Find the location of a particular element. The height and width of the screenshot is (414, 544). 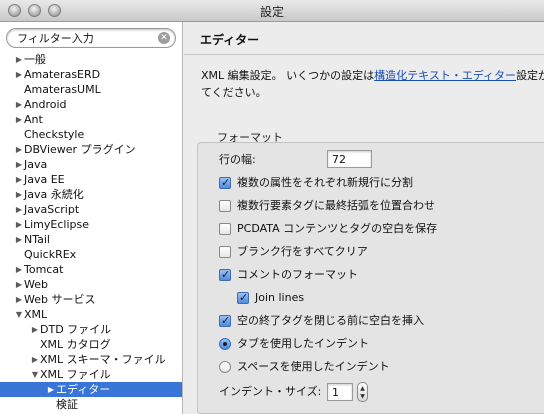

page-header: エディター is located at coordinates (364, 38).